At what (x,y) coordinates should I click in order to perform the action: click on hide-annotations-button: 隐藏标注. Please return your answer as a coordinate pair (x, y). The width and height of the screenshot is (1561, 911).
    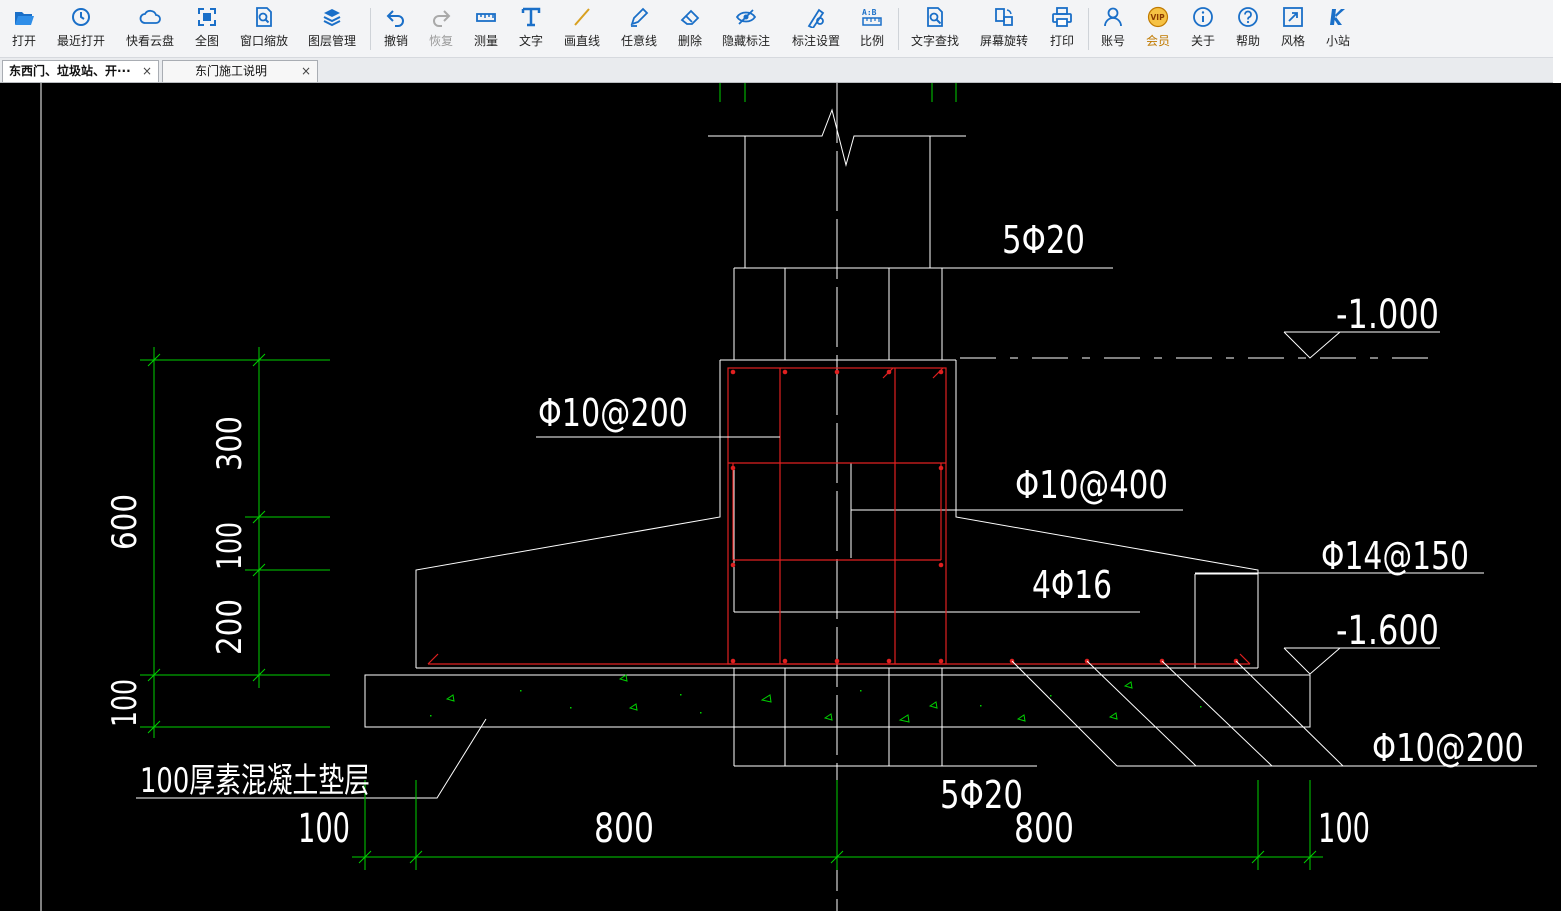
    Looking at the image, I should click on (746, 29).